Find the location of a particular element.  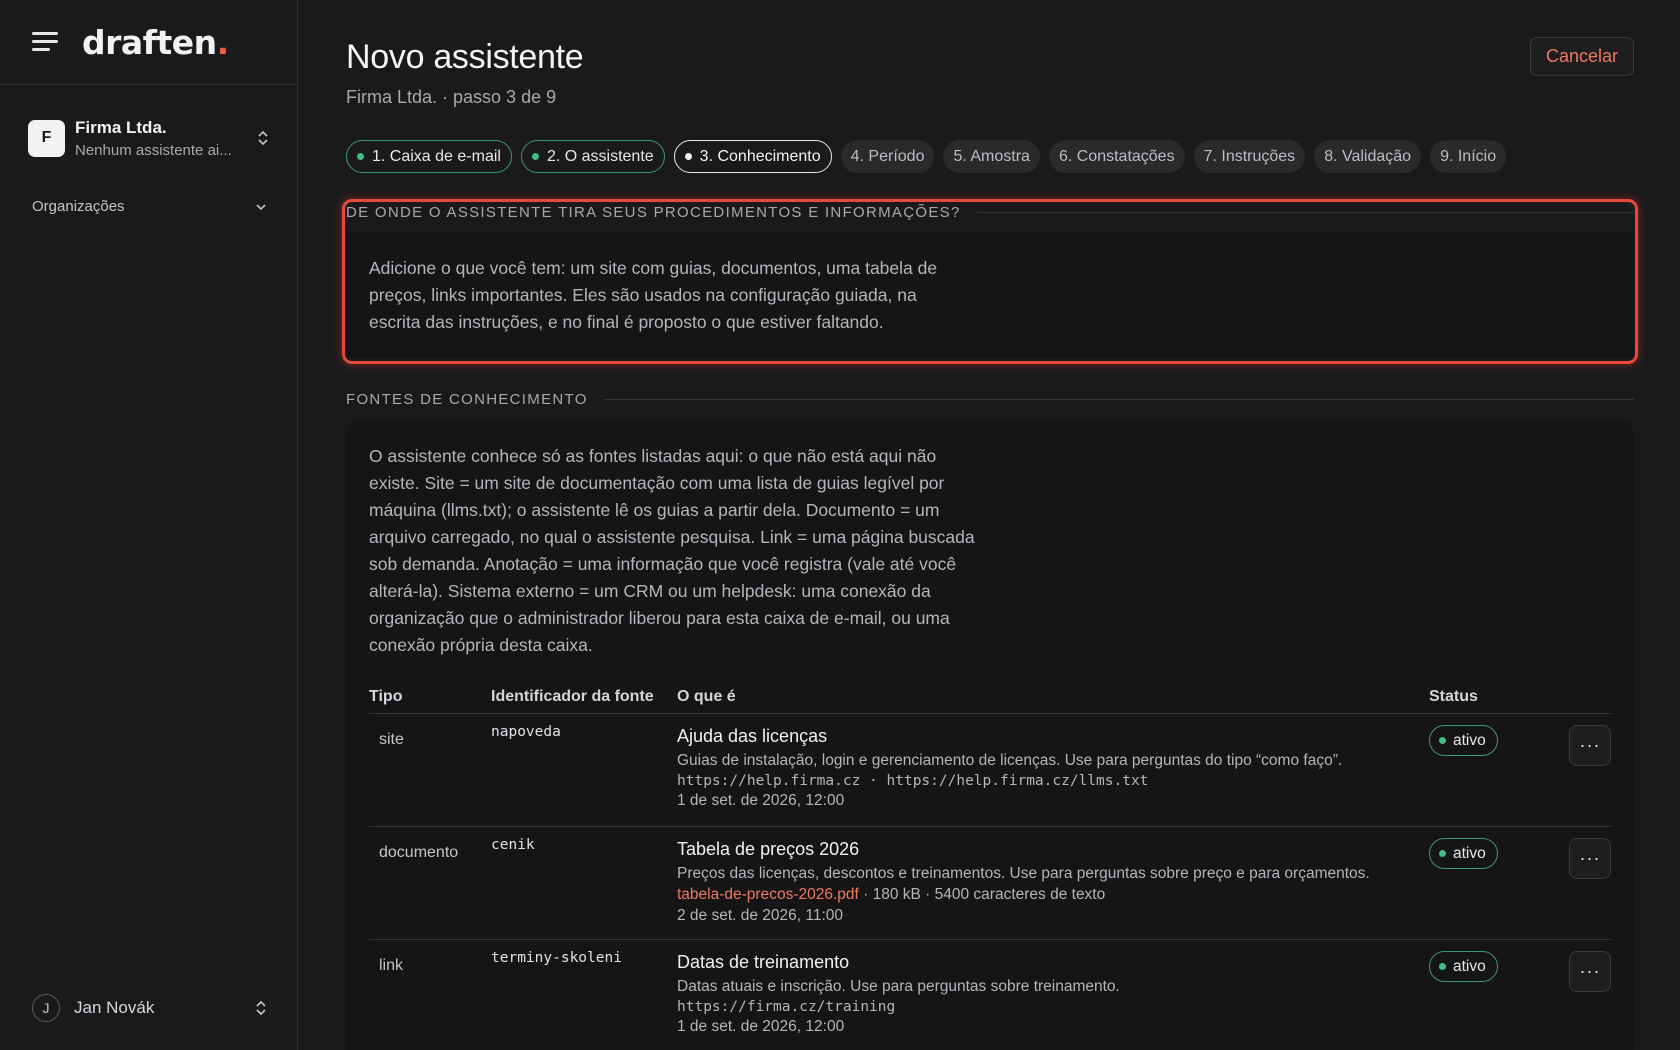

step-label: 1. Caixa de e-mail is located at coordinates (436, 156).